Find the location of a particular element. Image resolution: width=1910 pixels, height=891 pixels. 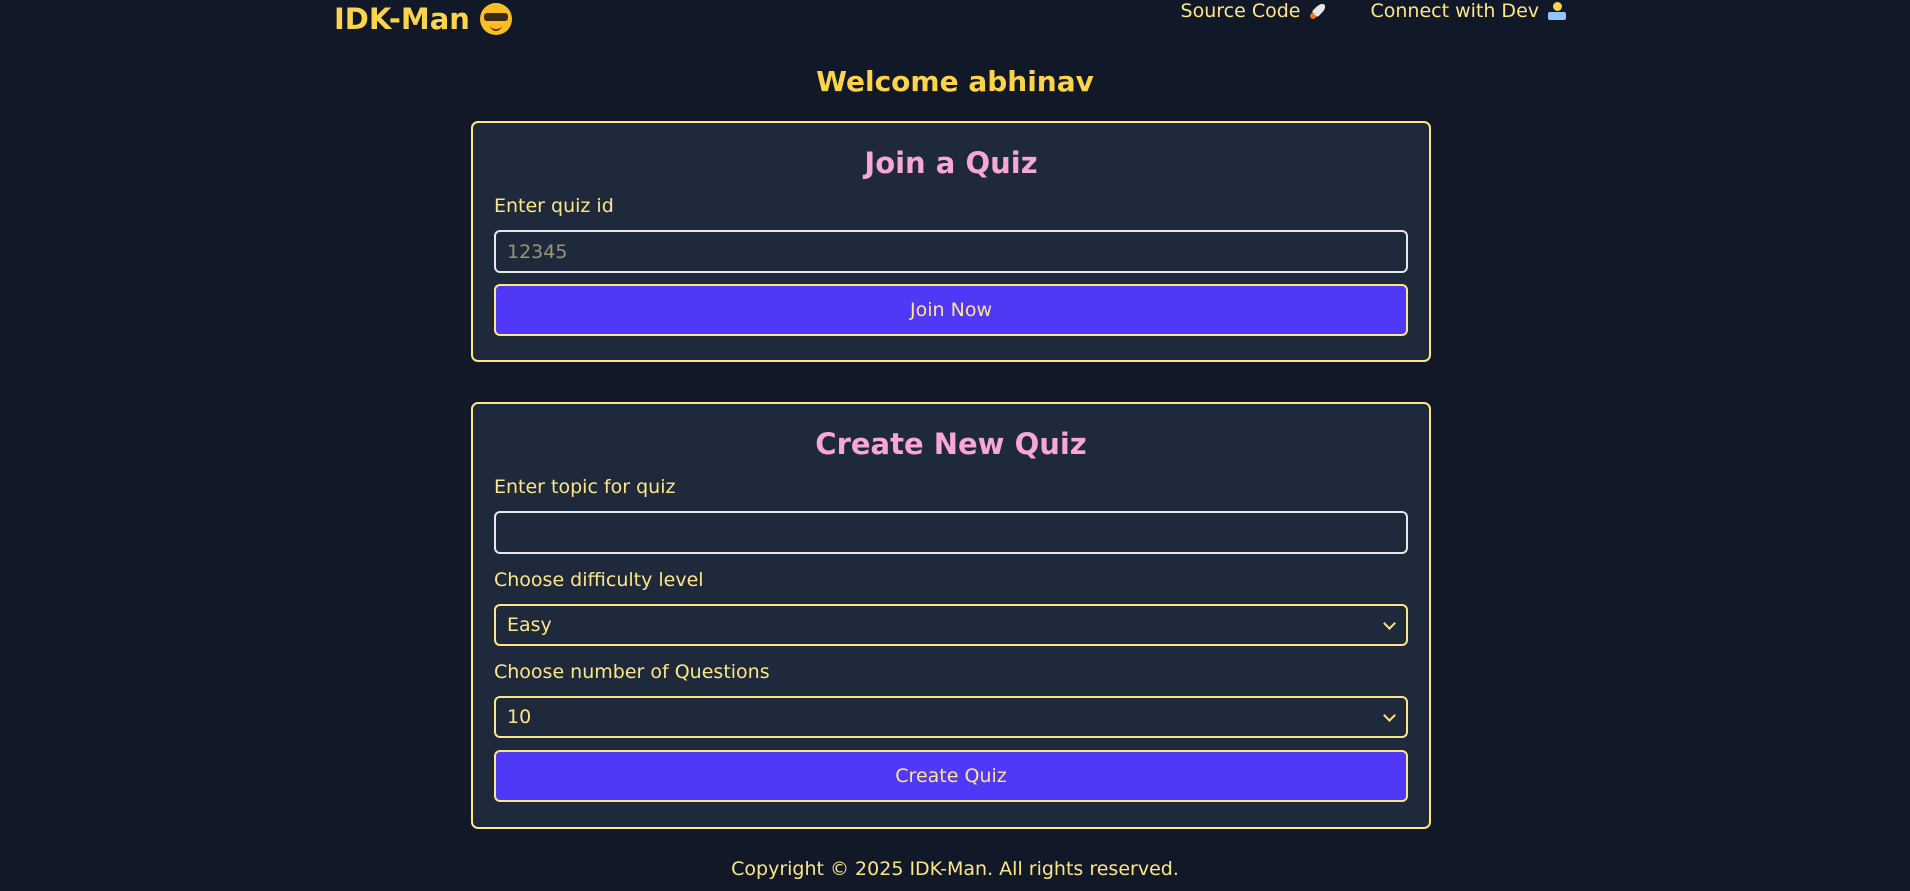

create-quiz-title: Create New Quiz is located at coordinates (951, 444).